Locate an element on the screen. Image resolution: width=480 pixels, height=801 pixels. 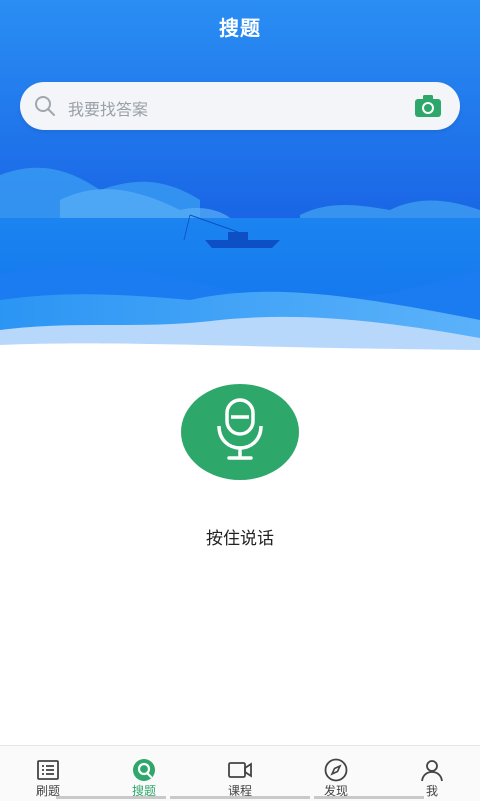
search-placeholder: 我要找答案 is located at coordinates (108, 109).